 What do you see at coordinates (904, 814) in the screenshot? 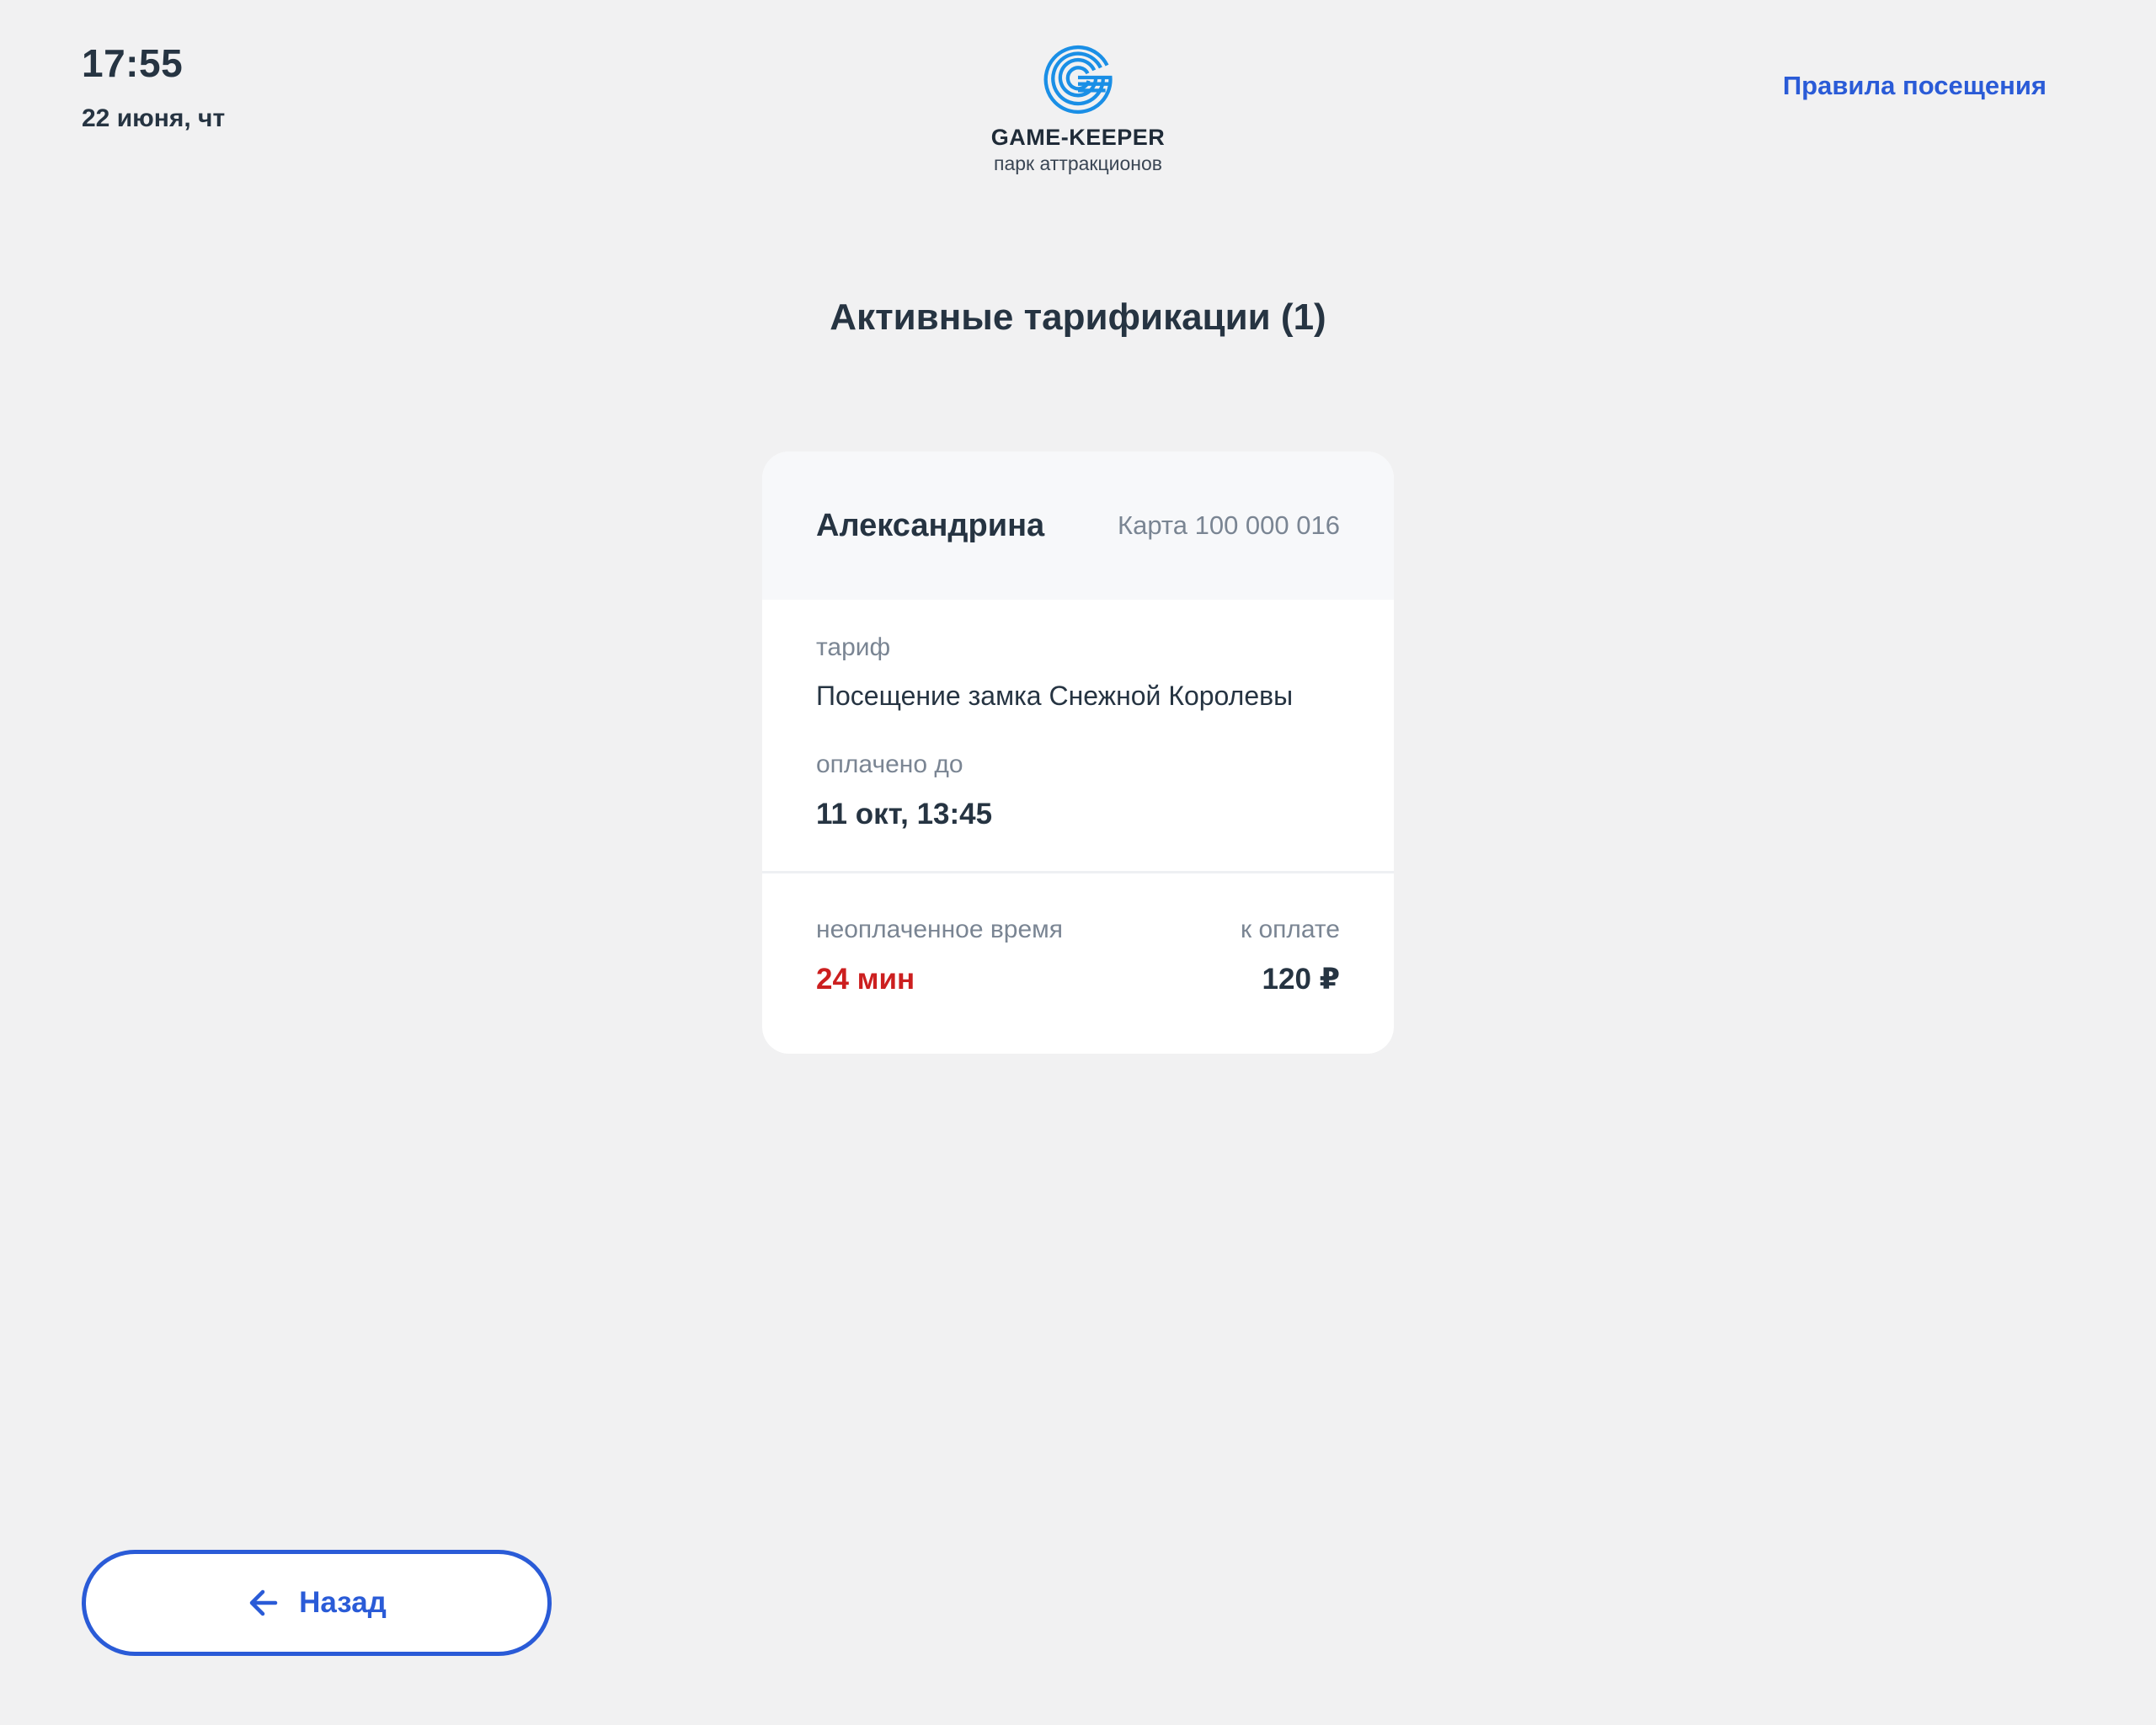
I see `paid-until-value: 11 окт, 13:45` at bounding box center [904, 814].